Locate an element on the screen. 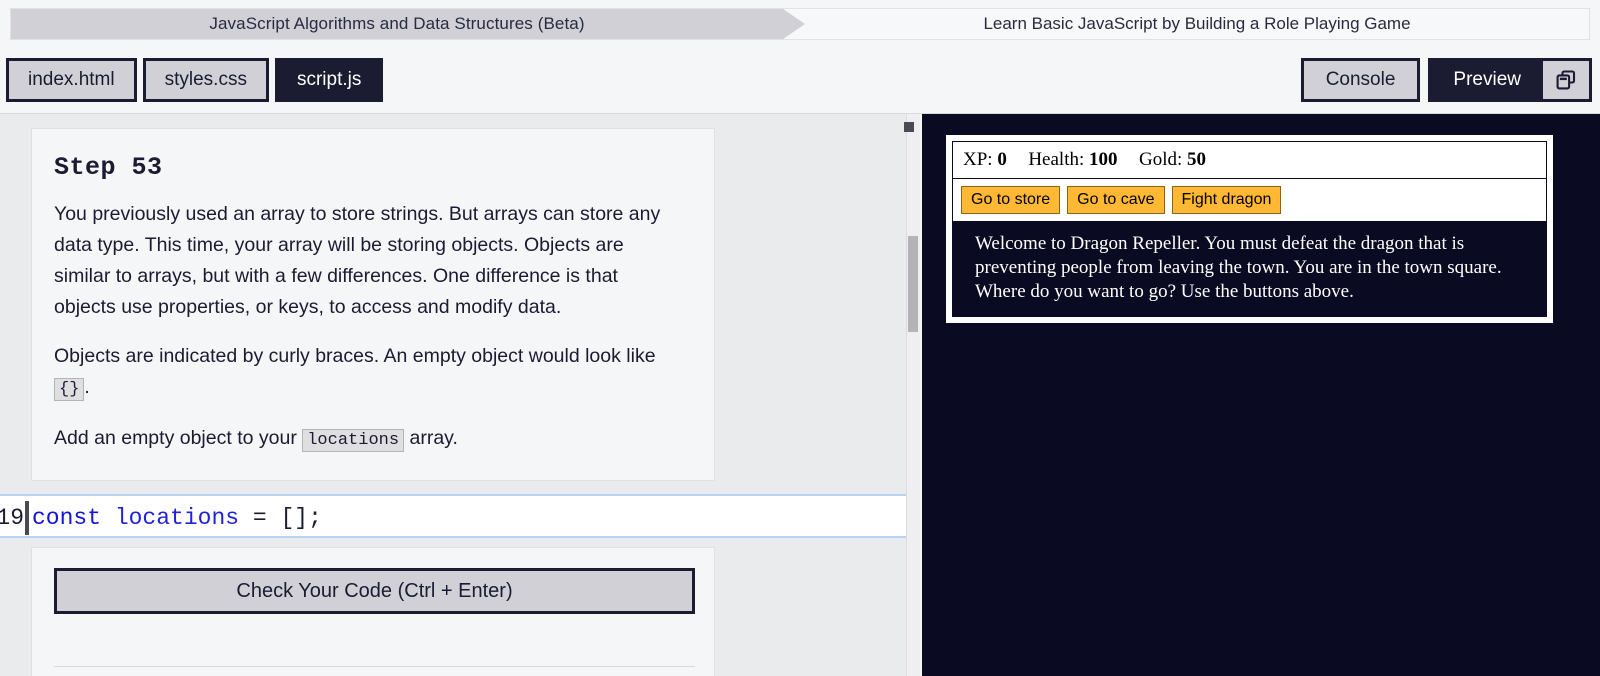  code-token-keyword: const is located at coordinates (67, 518).